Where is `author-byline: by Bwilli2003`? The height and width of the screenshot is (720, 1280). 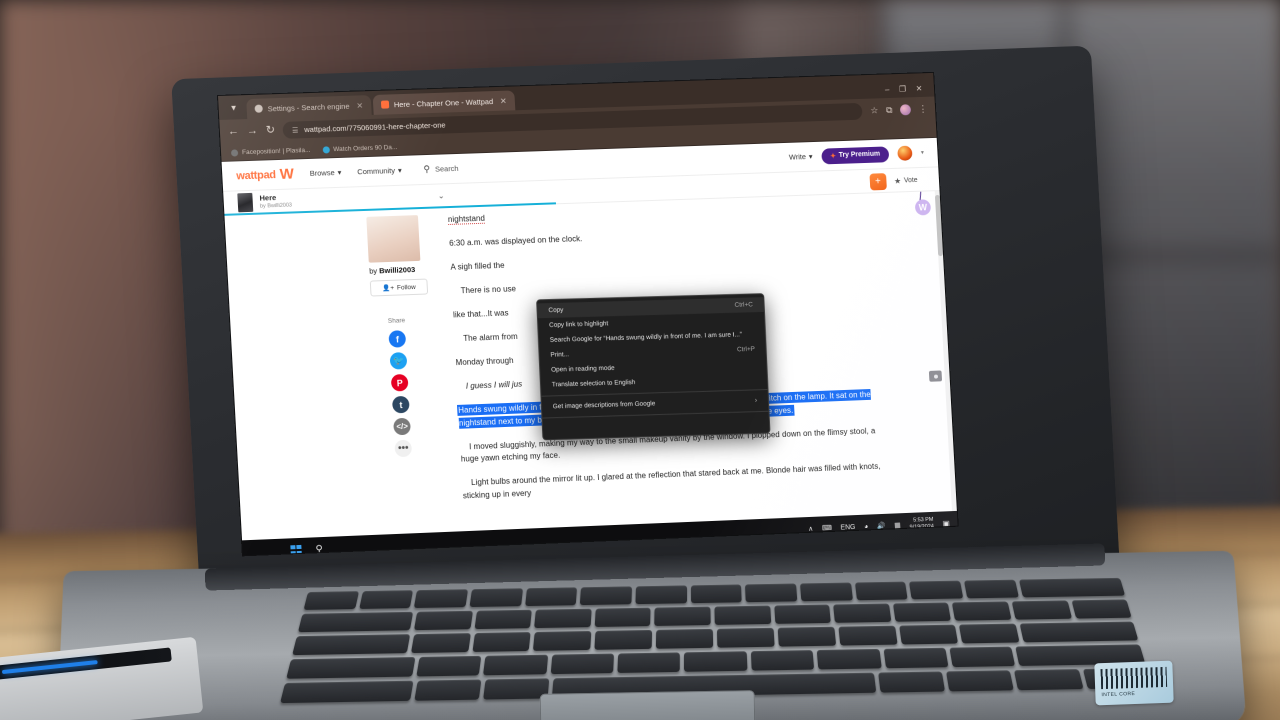
author-byline: by Bwilli2003 is located at coordinates (392, 270).